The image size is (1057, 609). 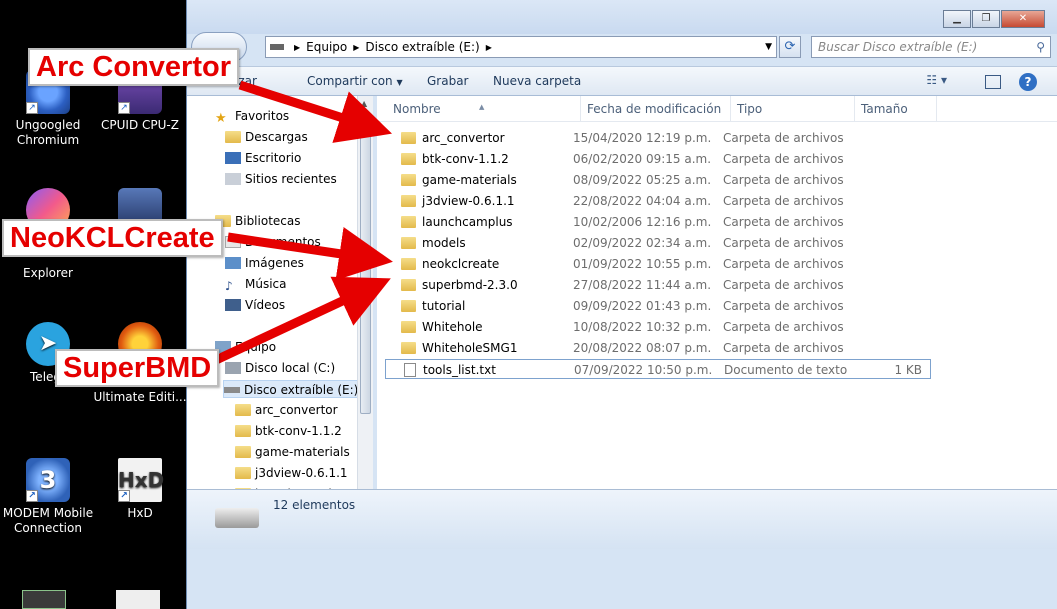 I want to click on nav-images: Imágenes, so click(x=264, y=263).